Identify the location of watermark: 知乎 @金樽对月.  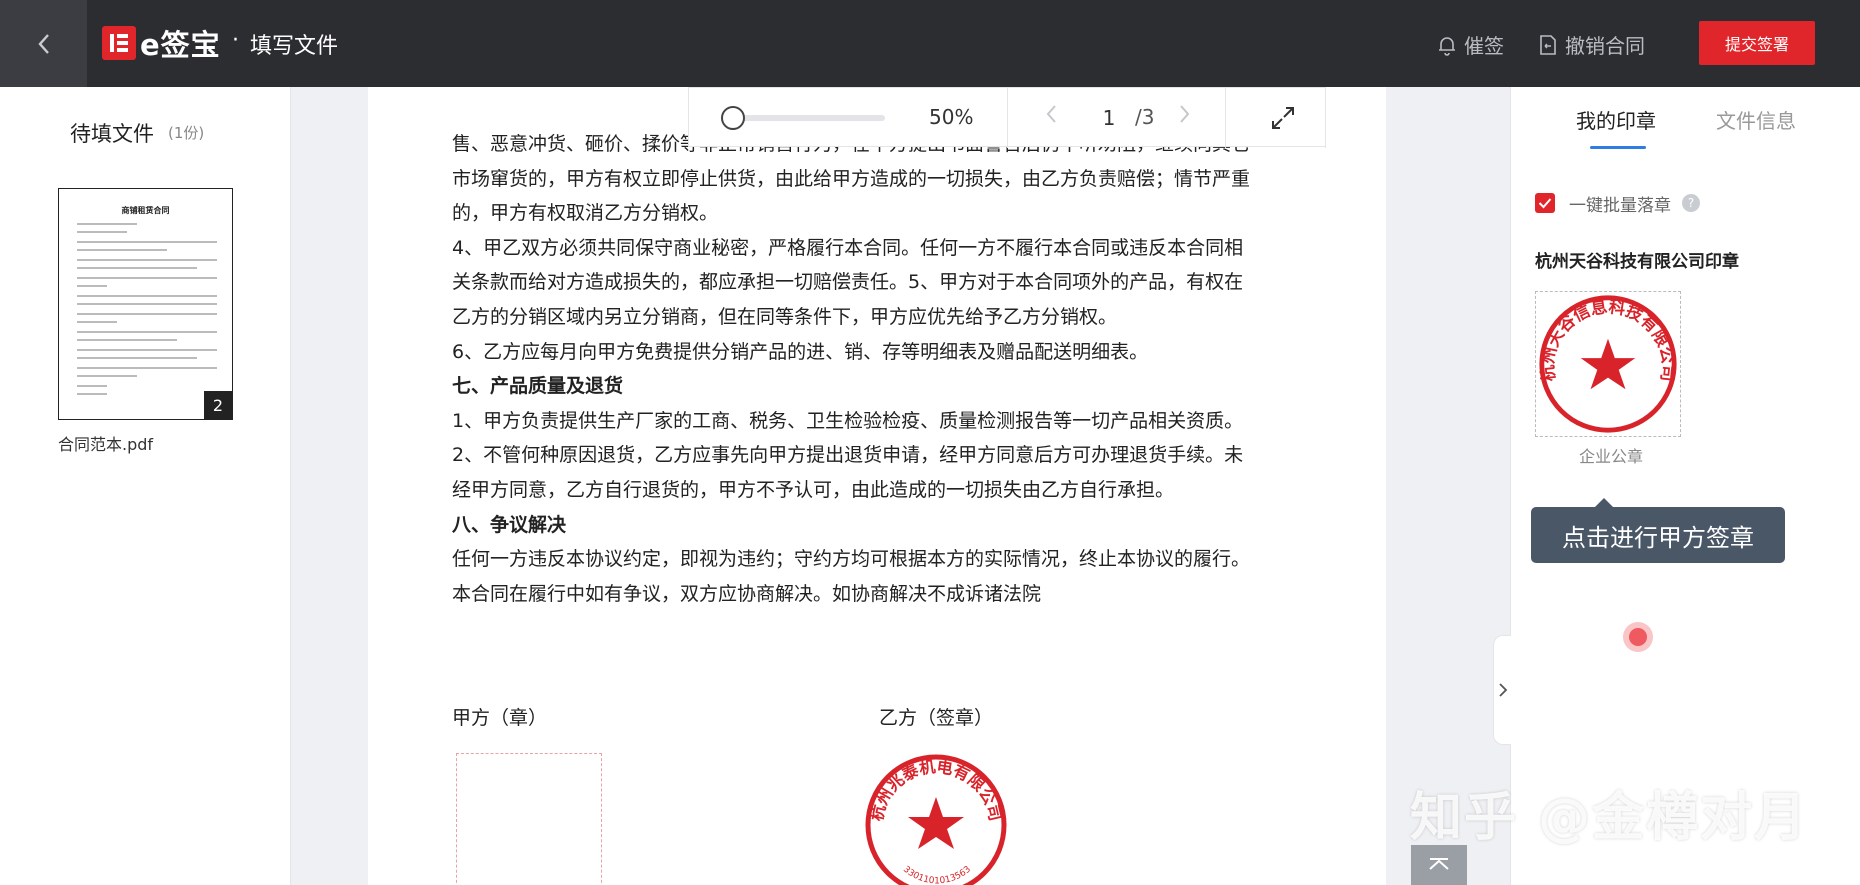
(1609, 818).